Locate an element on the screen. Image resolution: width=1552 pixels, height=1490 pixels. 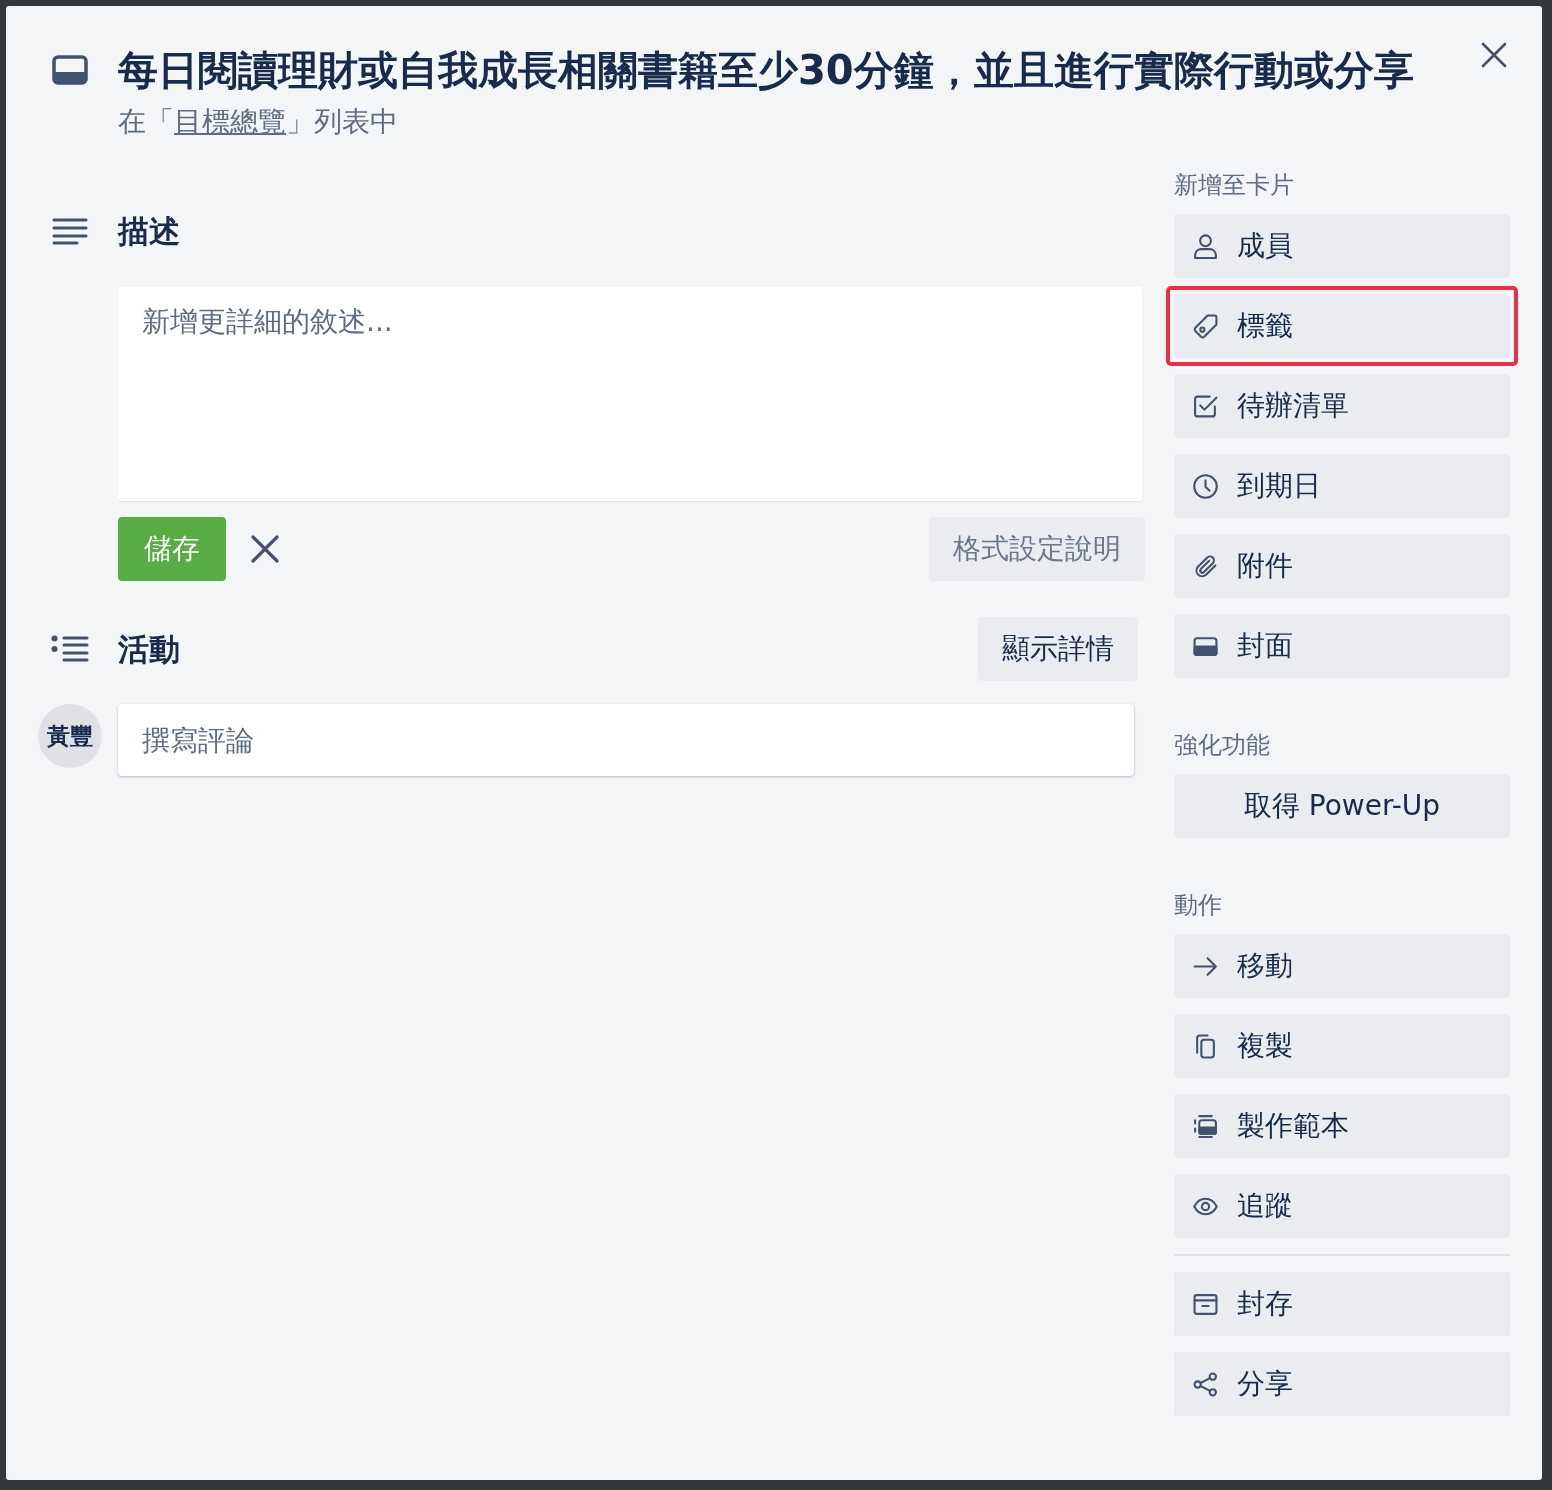
copy-icon is located at coordinates (1205, 1046).